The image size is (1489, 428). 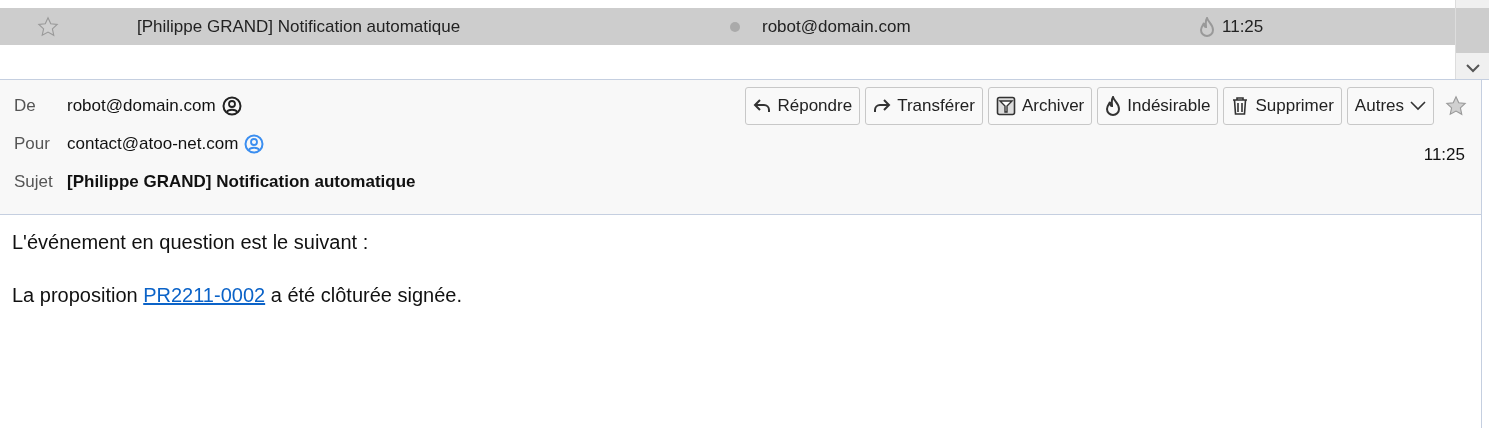 I want to click on field-label: De, so click(x=25, y=105).